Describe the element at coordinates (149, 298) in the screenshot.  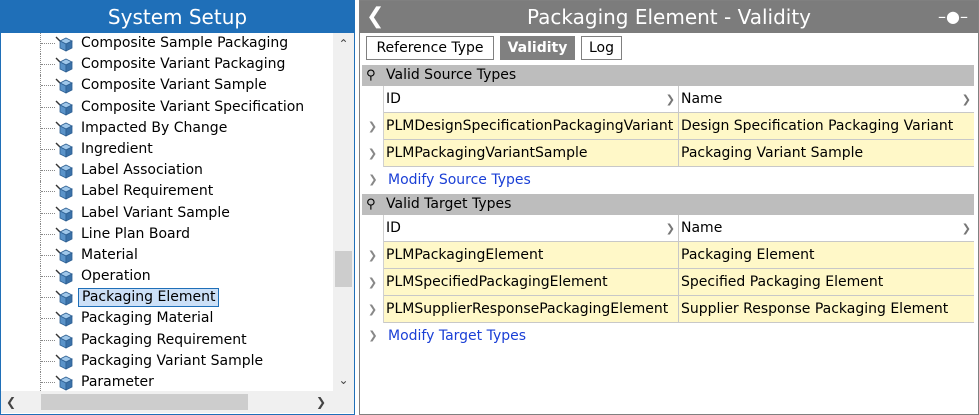
I see `tree-item-label: Packaging Element` at that location.